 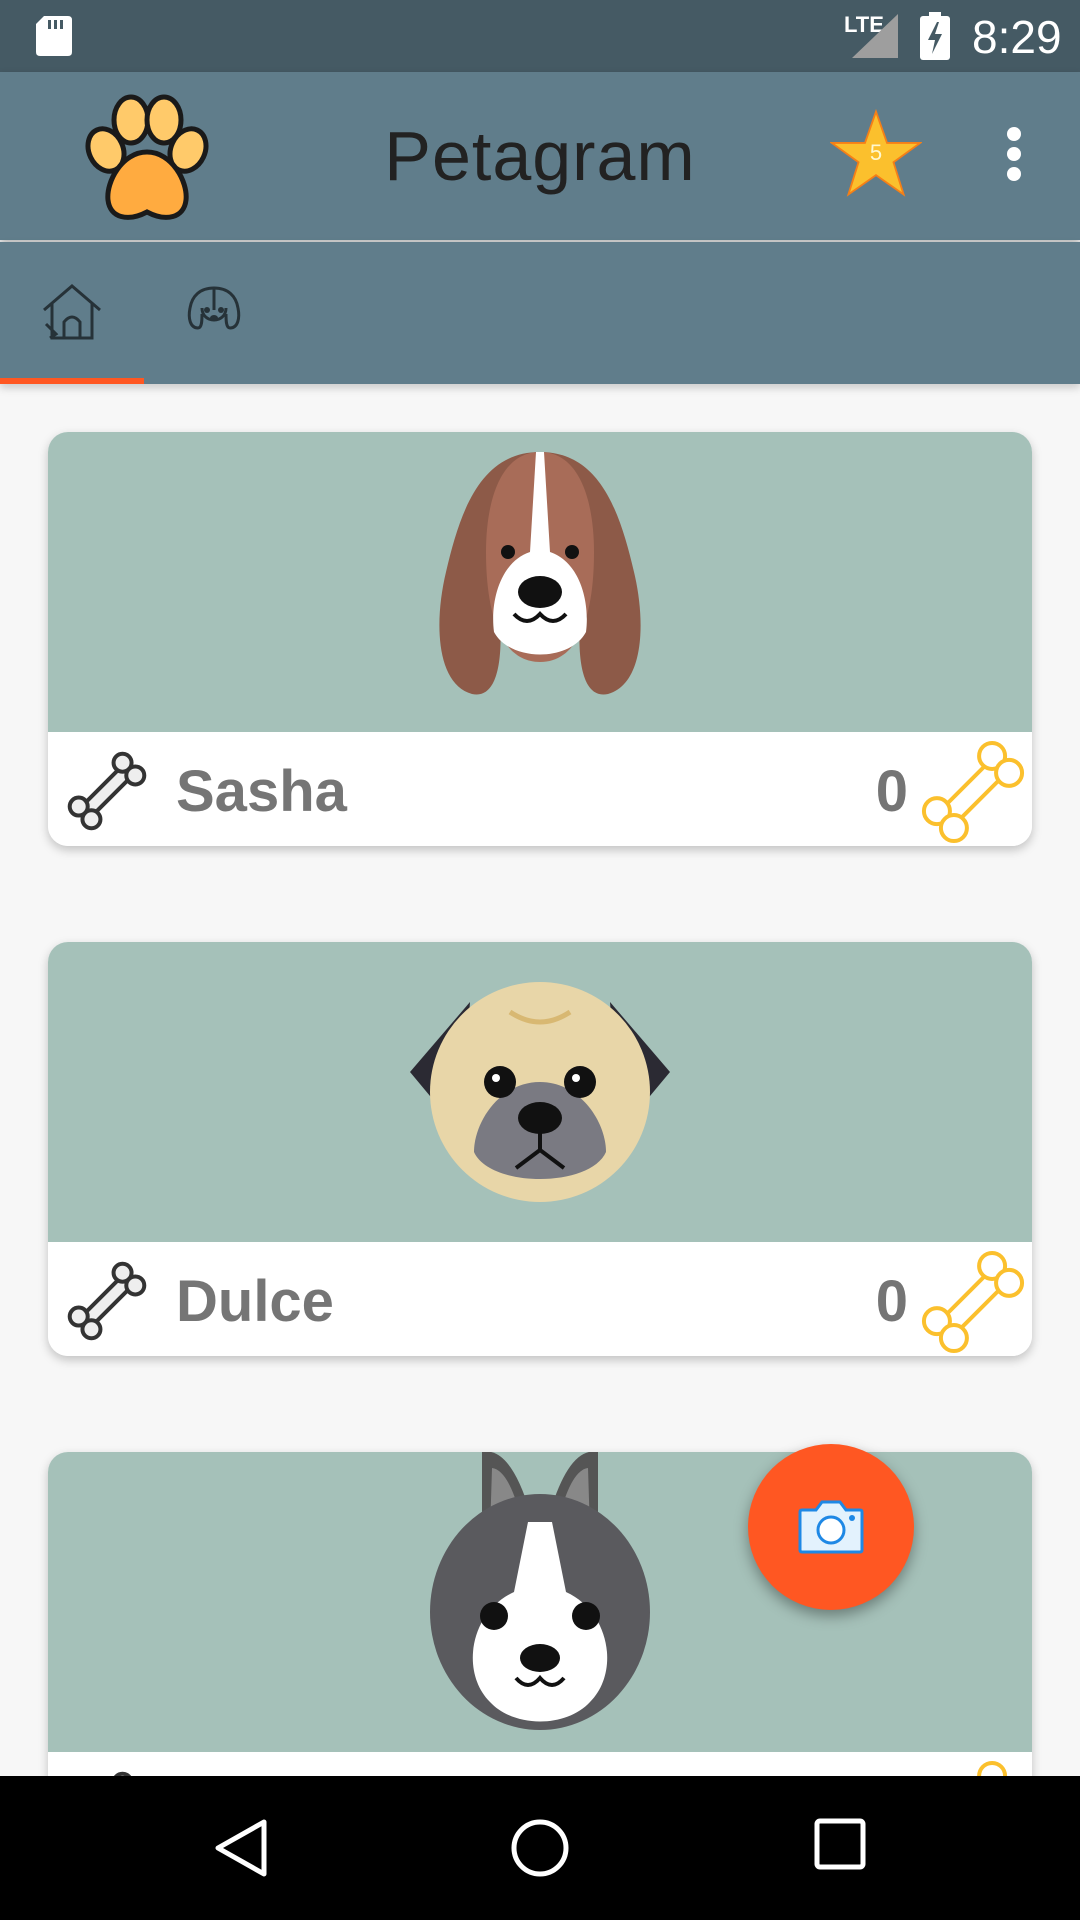 I want to click on system-nav-bar, so click(x=540, y=1848).